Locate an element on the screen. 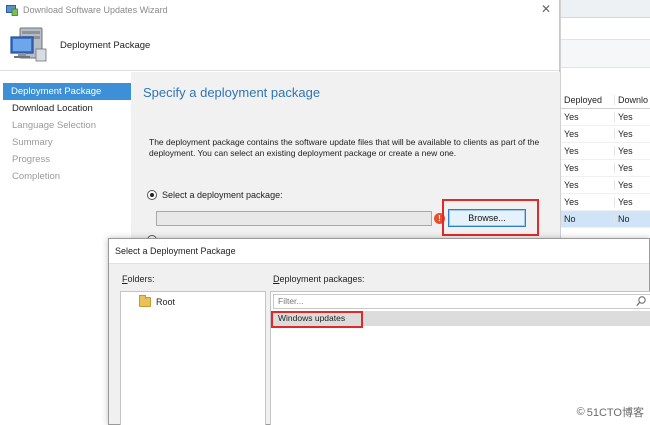 The width and height of the screenshot is (650, 425). column-header-deployed: Deployed is located at coordinates (587, 100).